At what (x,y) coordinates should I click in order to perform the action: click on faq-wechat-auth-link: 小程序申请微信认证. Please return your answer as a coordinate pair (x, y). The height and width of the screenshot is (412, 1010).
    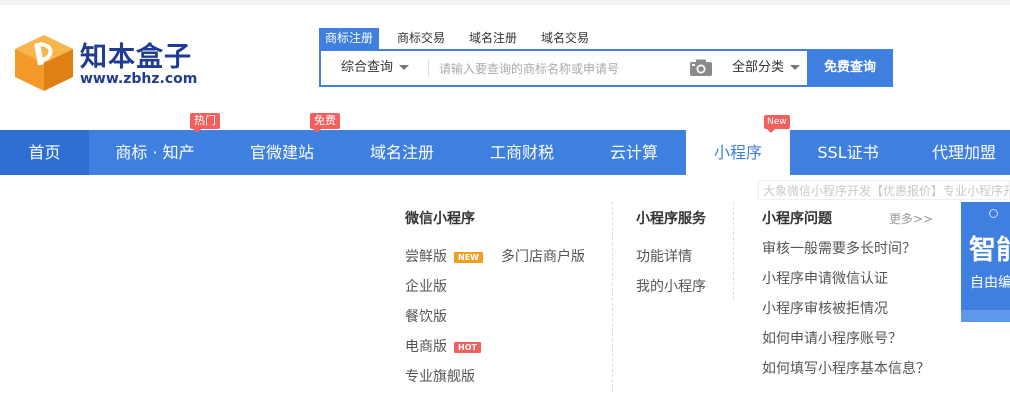
    Looking at the image, I should click on (825, 278).